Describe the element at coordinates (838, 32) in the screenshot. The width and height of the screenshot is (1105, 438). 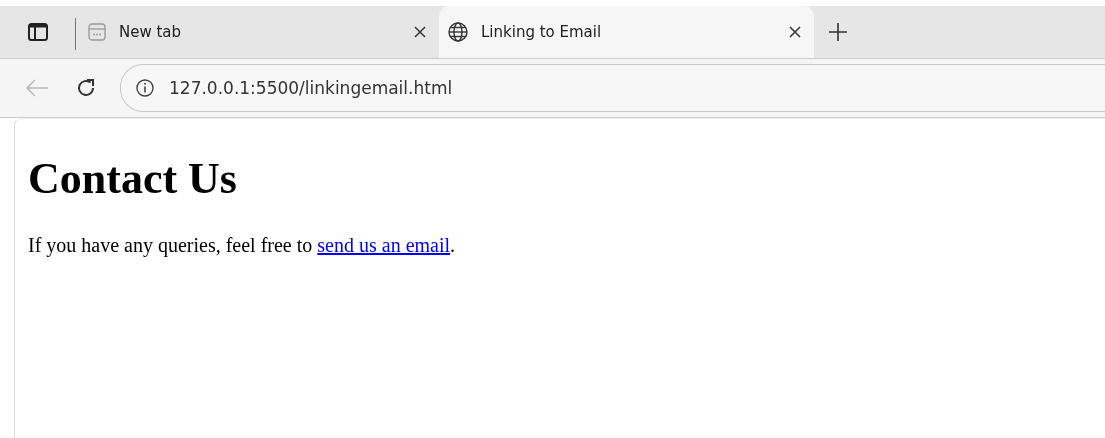
I see `plus-icon` at that location.